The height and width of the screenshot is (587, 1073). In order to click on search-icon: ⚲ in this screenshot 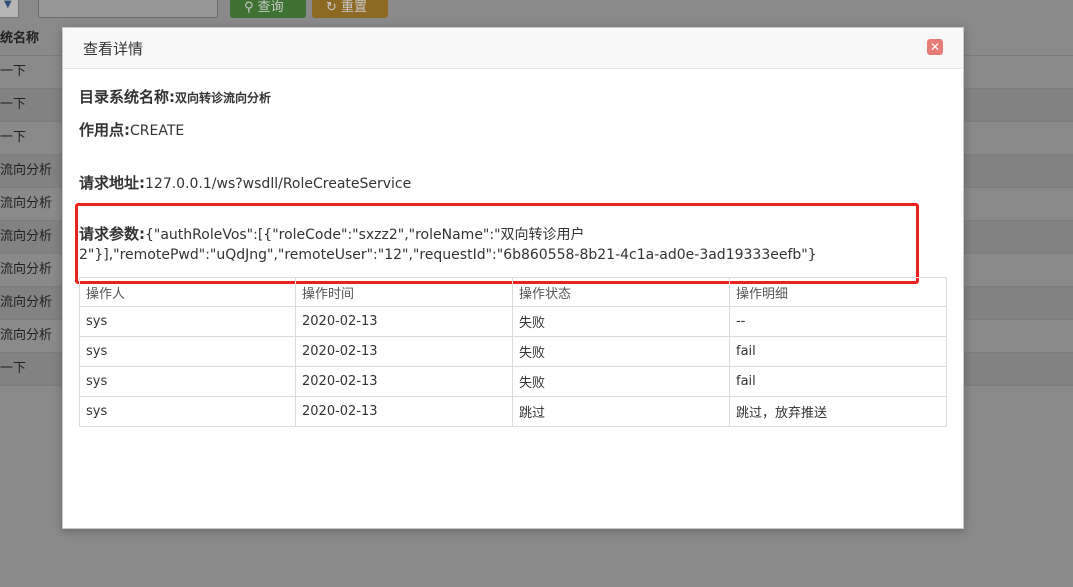, I will do `click(249, 7)`.